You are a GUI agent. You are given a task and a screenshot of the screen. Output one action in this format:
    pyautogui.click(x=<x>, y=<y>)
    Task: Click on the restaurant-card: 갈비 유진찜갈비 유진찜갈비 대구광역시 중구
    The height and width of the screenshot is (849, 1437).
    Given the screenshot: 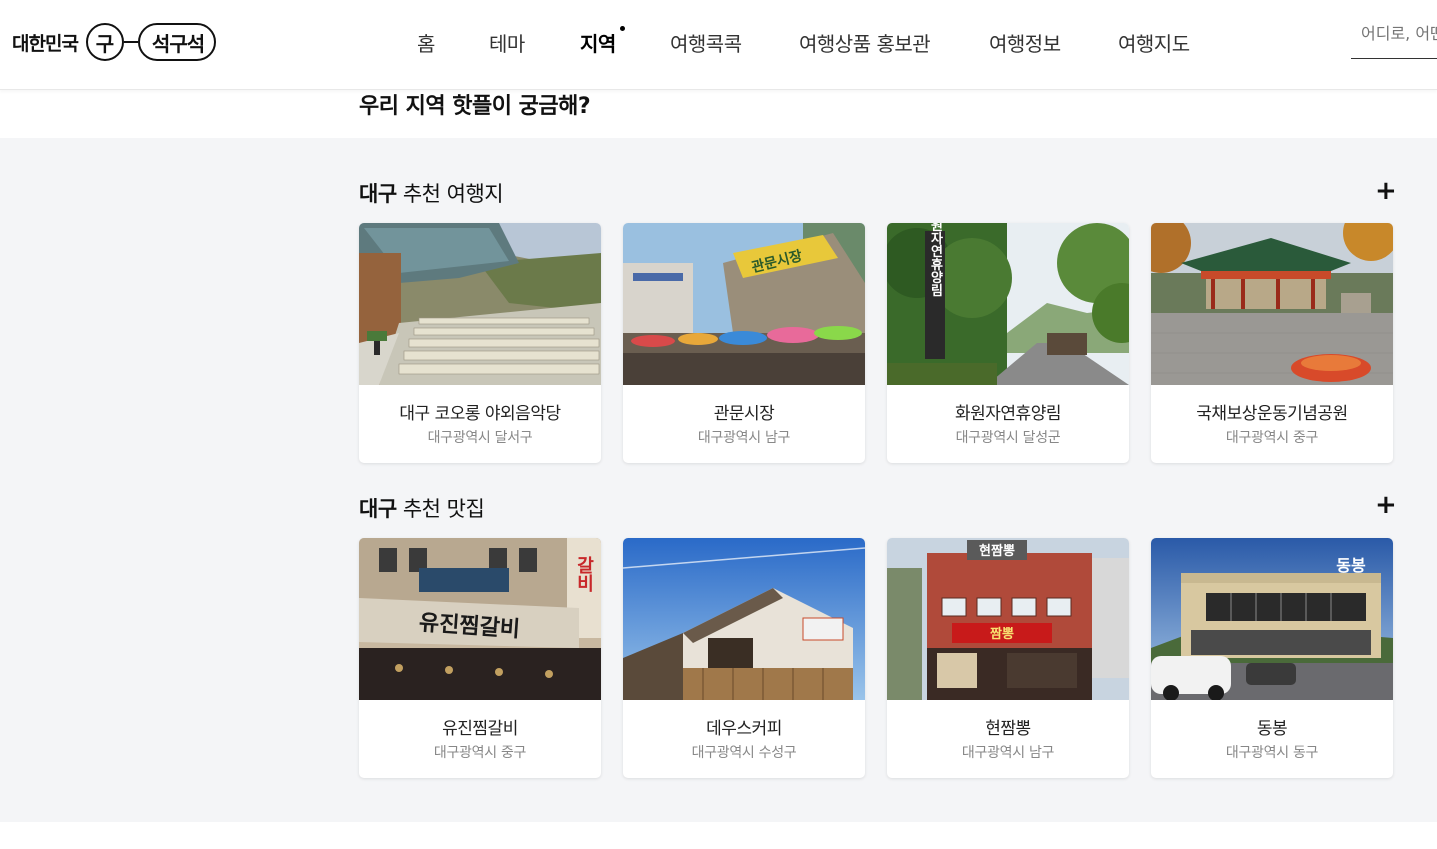 What is the action you would take?
    pyautogui.click(x=480, y=658)
    